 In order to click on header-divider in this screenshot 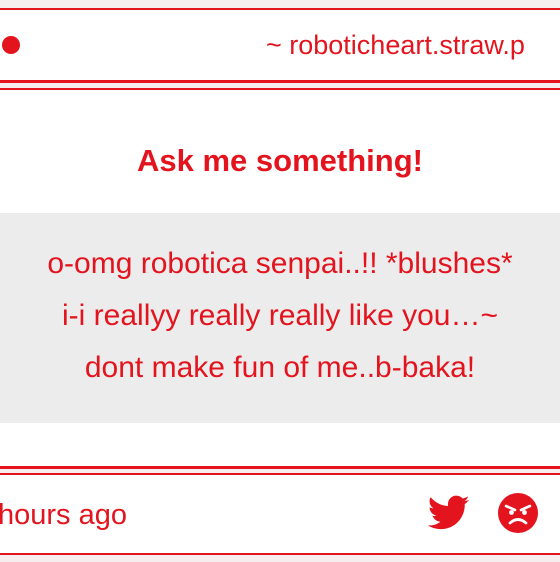, I will do `click(280, 86)`.